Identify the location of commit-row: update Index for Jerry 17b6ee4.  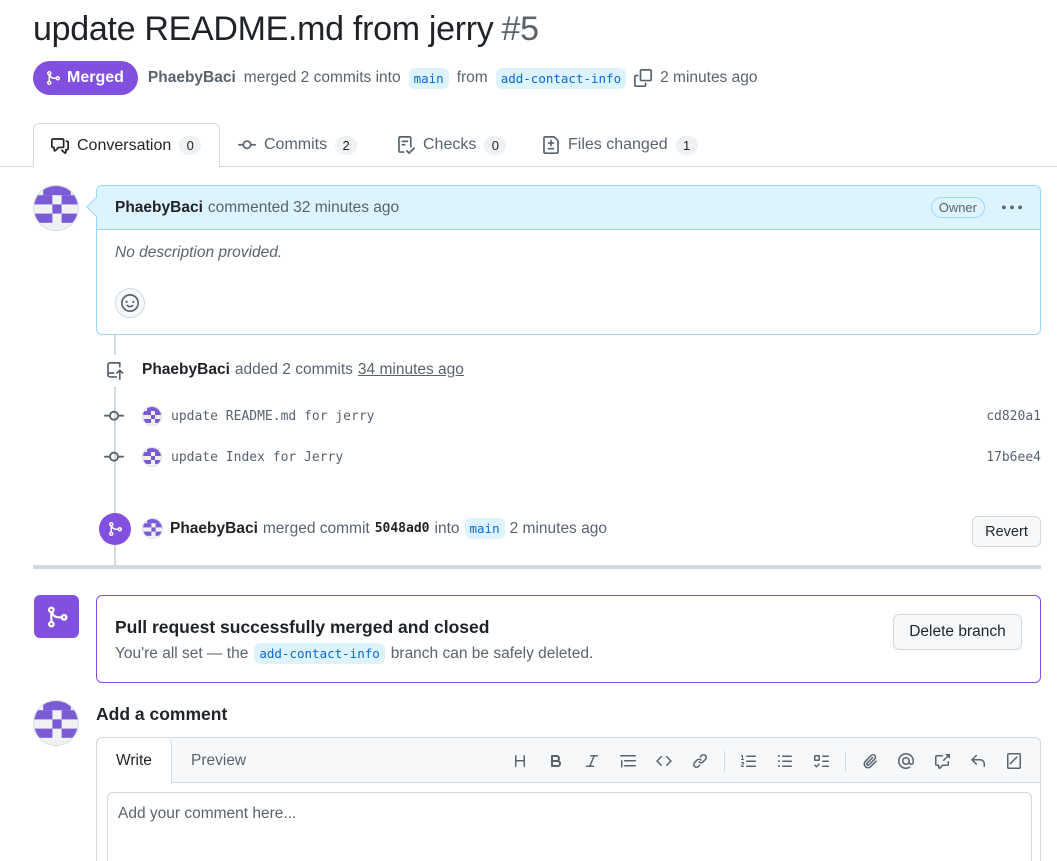
(572, 457).